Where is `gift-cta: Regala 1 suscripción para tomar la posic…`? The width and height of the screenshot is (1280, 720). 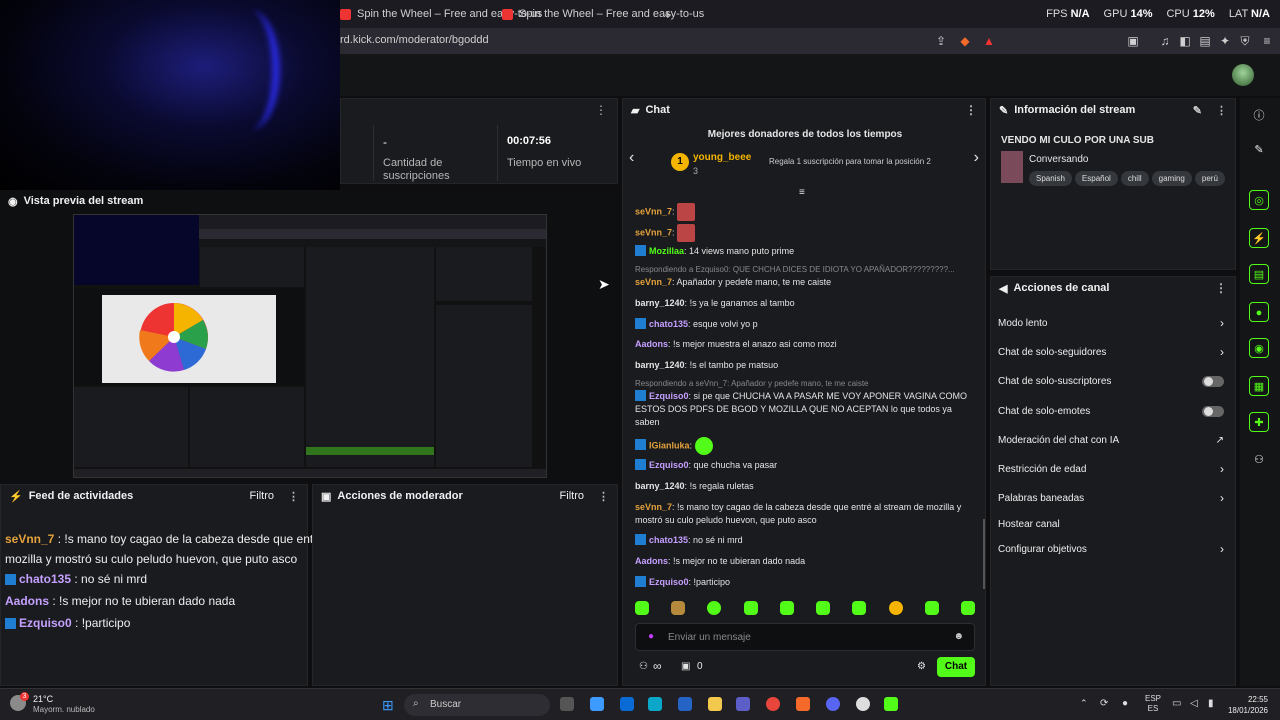
gift-cta: Regala 1 suscripción para tomar la posic… is located at coordinates (850, 161).